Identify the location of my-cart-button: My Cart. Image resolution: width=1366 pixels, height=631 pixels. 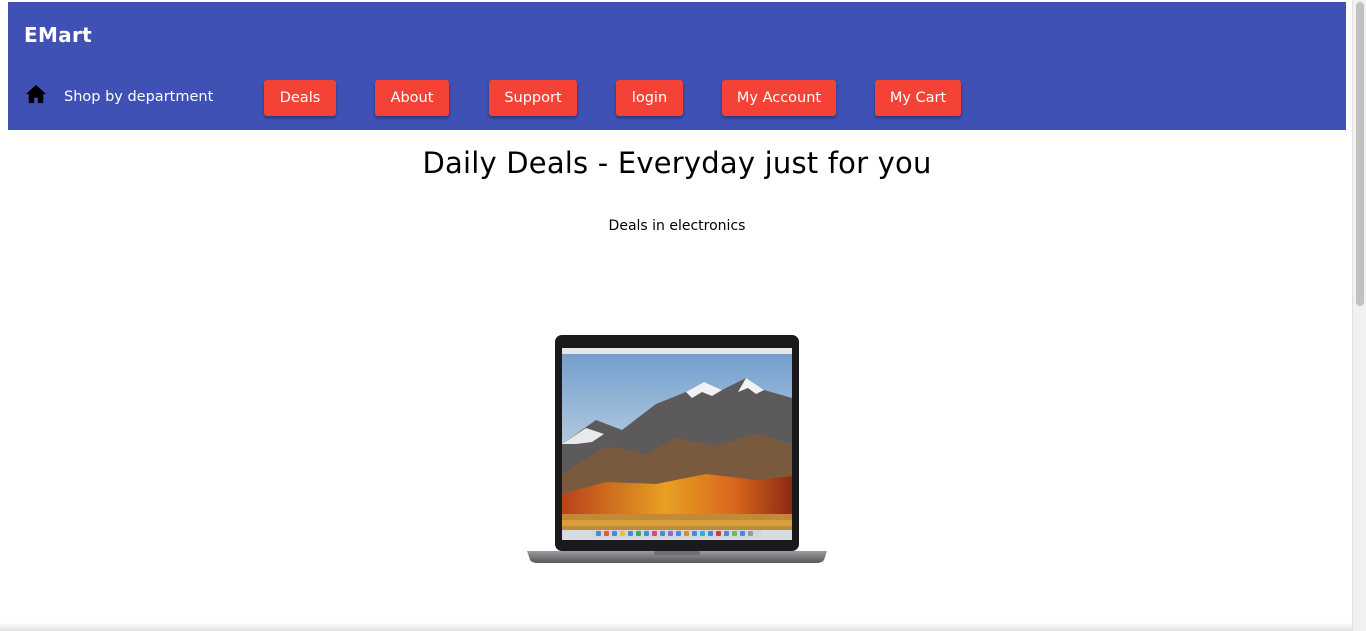
(918, 98).